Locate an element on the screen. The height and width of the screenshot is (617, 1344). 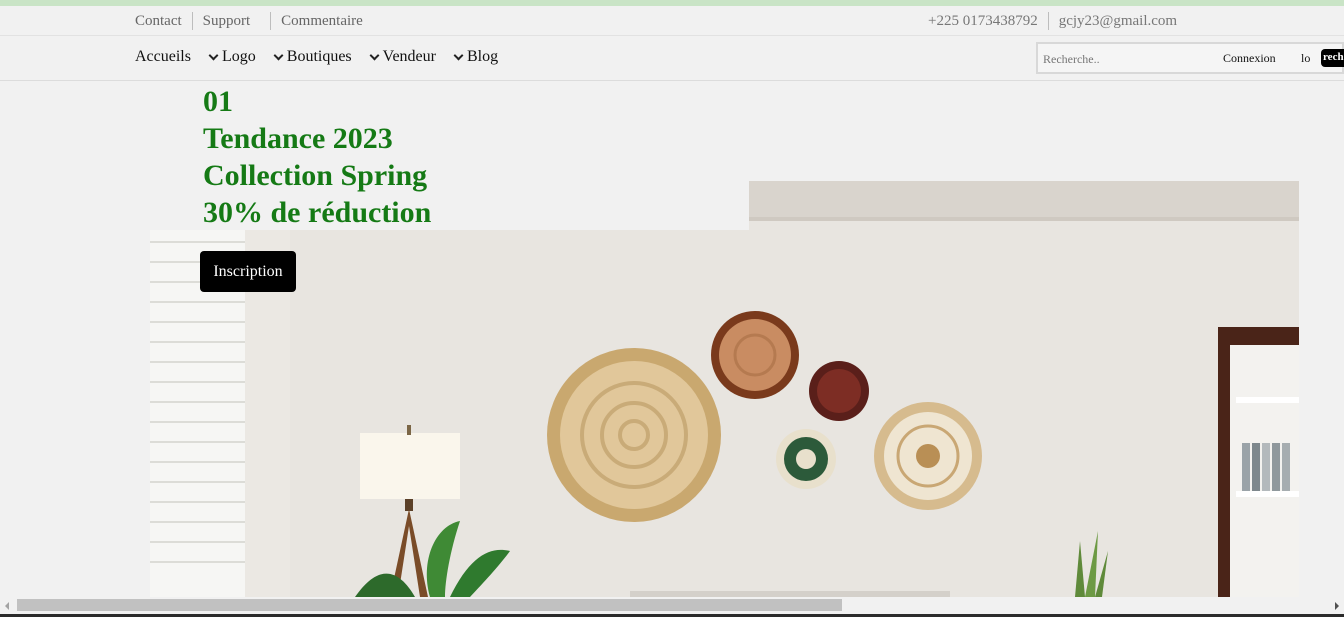
nav-item-vendeur: Vendeur is located at coordinates (402, 57).